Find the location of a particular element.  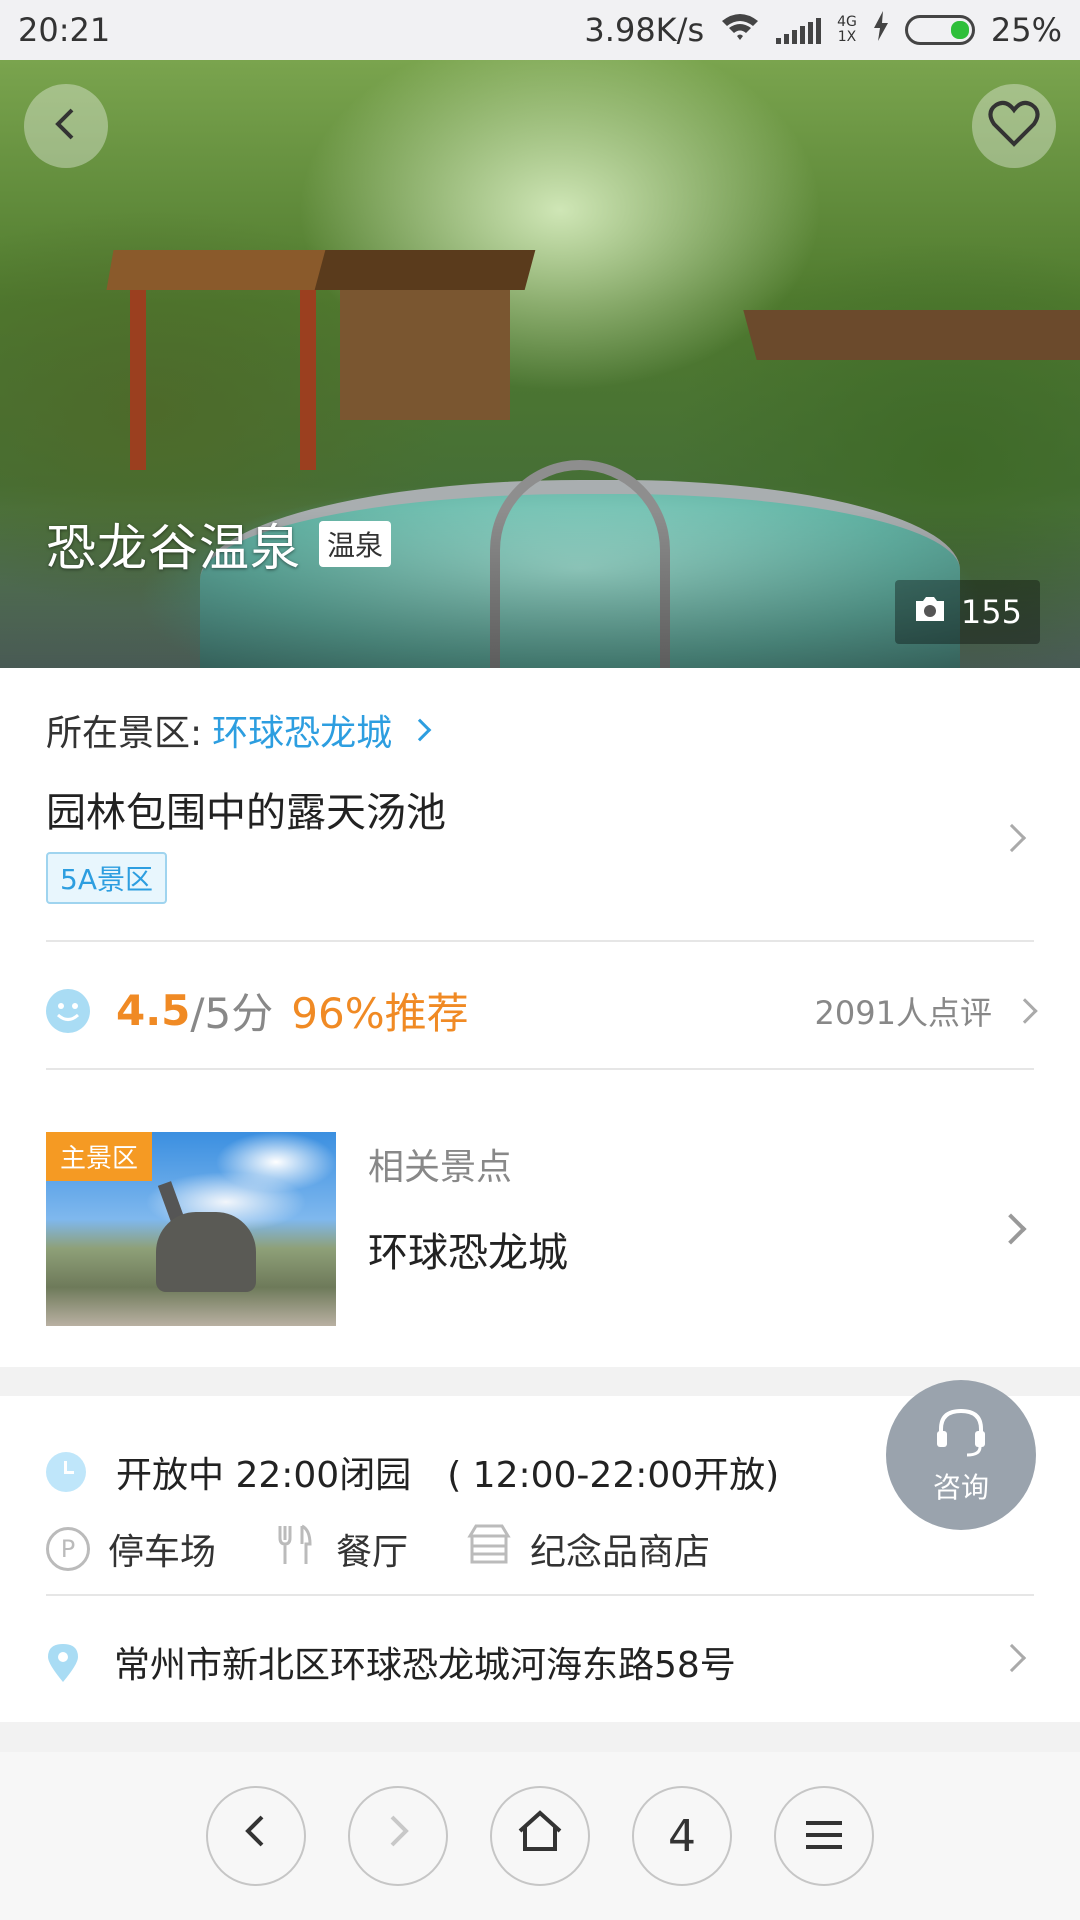

opening-hours: 开放中 22:00闭园 ( 12:00-22:00开放) is located at coordinates (448, 1475).